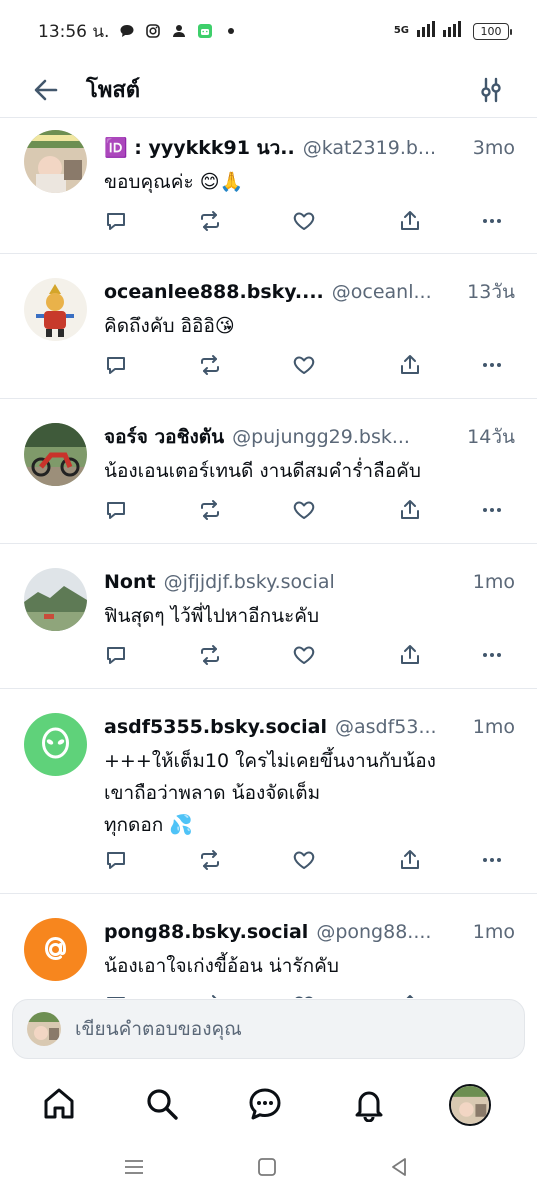 The image size is (537, 1199). I want to click on landscape-avatar, so click(55, 599).